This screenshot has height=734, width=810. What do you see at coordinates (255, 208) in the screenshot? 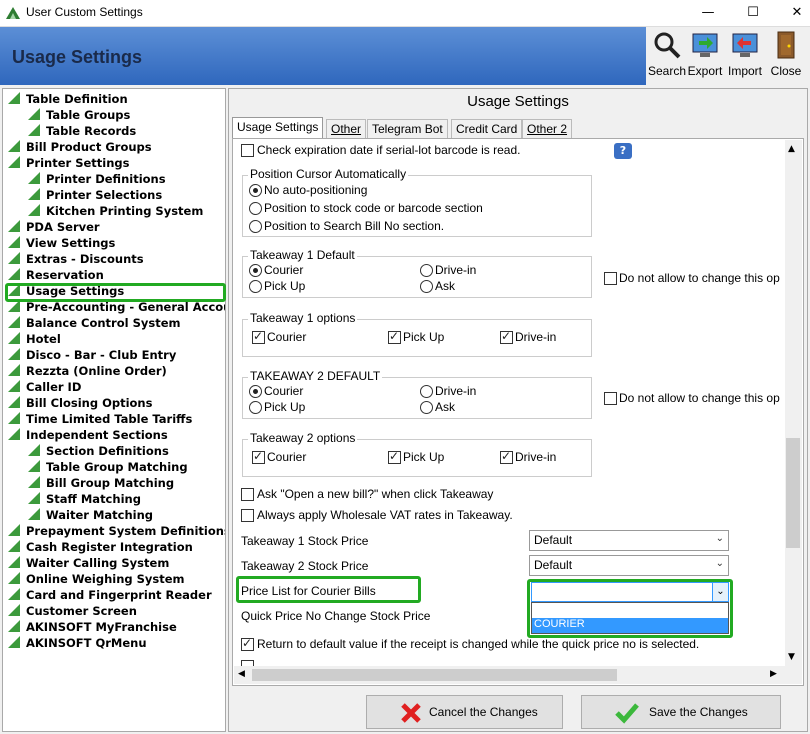
I see `radio-stock-code` at bounding box center [255, 208].